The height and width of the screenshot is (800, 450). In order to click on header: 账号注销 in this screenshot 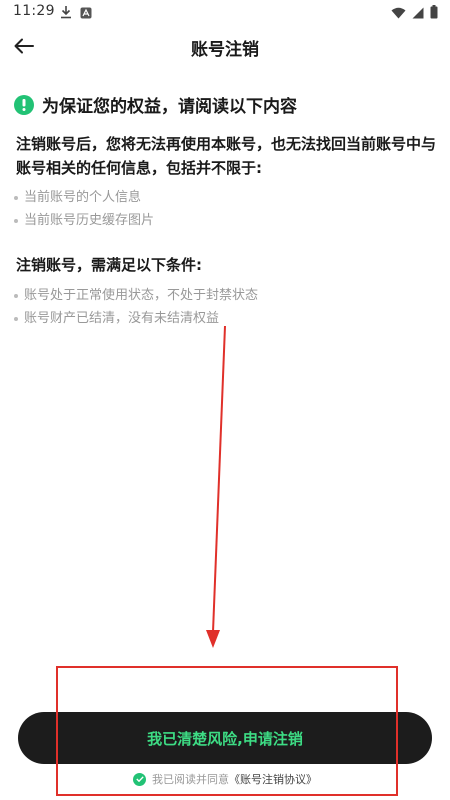, I will do `click(225, 48)`.